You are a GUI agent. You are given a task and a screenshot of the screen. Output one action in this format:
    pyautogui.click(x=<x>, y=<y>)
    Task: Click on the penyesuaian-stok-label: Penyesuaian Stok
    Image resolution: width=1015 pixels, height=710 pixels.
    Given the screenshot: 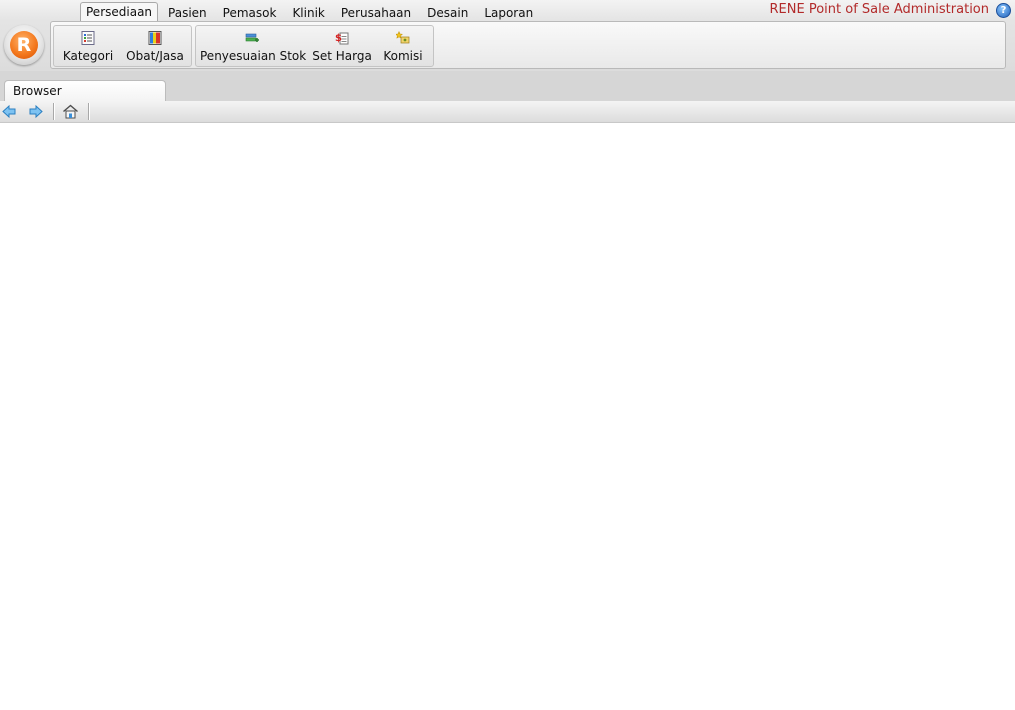 What is the action you would take?
    pyautogui.click(x=253, y=56)
    